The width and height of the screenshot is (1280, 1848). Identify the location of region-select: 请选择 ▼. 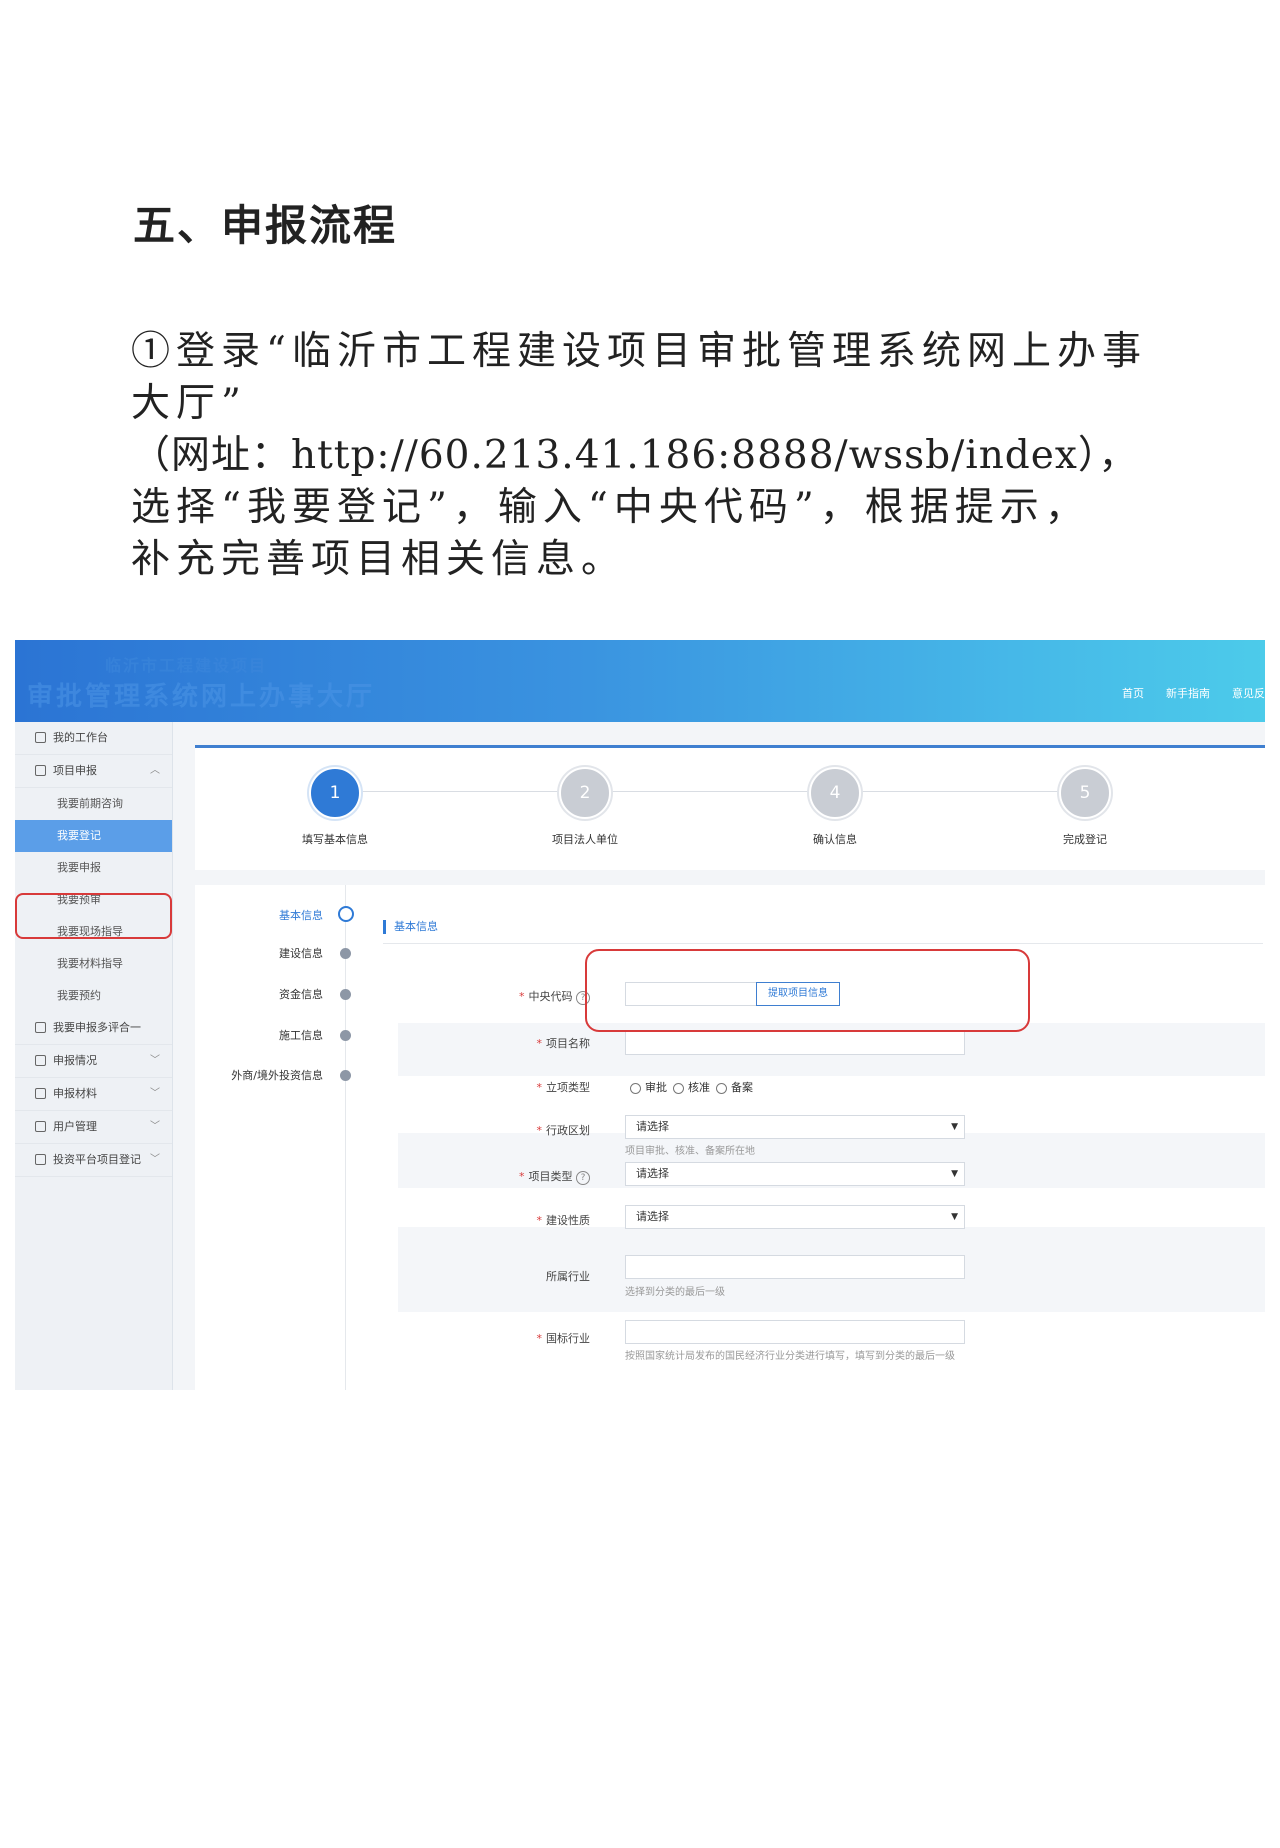
(795, 1127).